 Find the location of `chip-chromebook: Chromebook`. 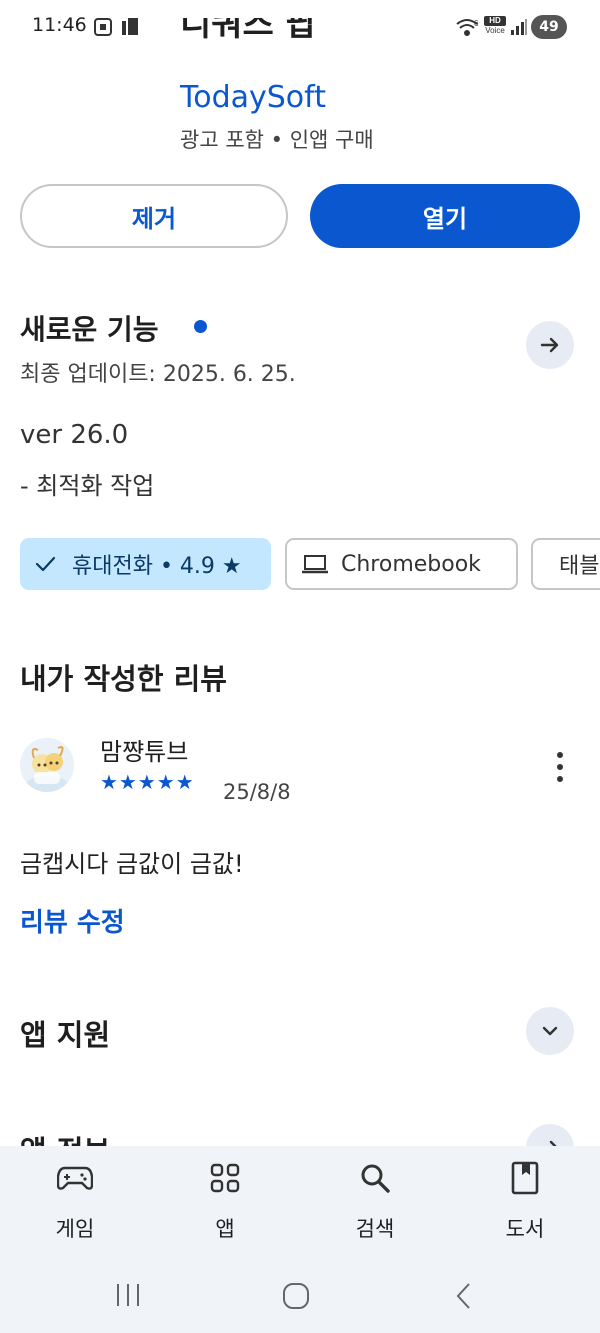

chip-chromebook: Chromebook is located at coordinates (401, 564).